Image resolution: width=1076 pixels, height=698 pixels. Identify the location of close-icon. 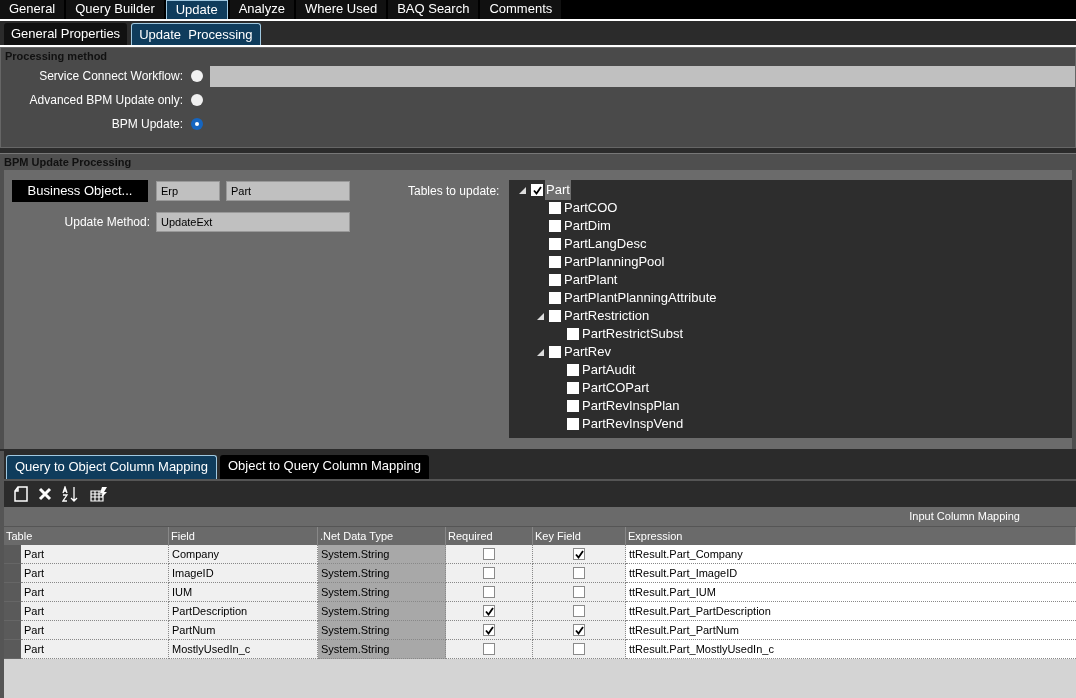
(45, 494).